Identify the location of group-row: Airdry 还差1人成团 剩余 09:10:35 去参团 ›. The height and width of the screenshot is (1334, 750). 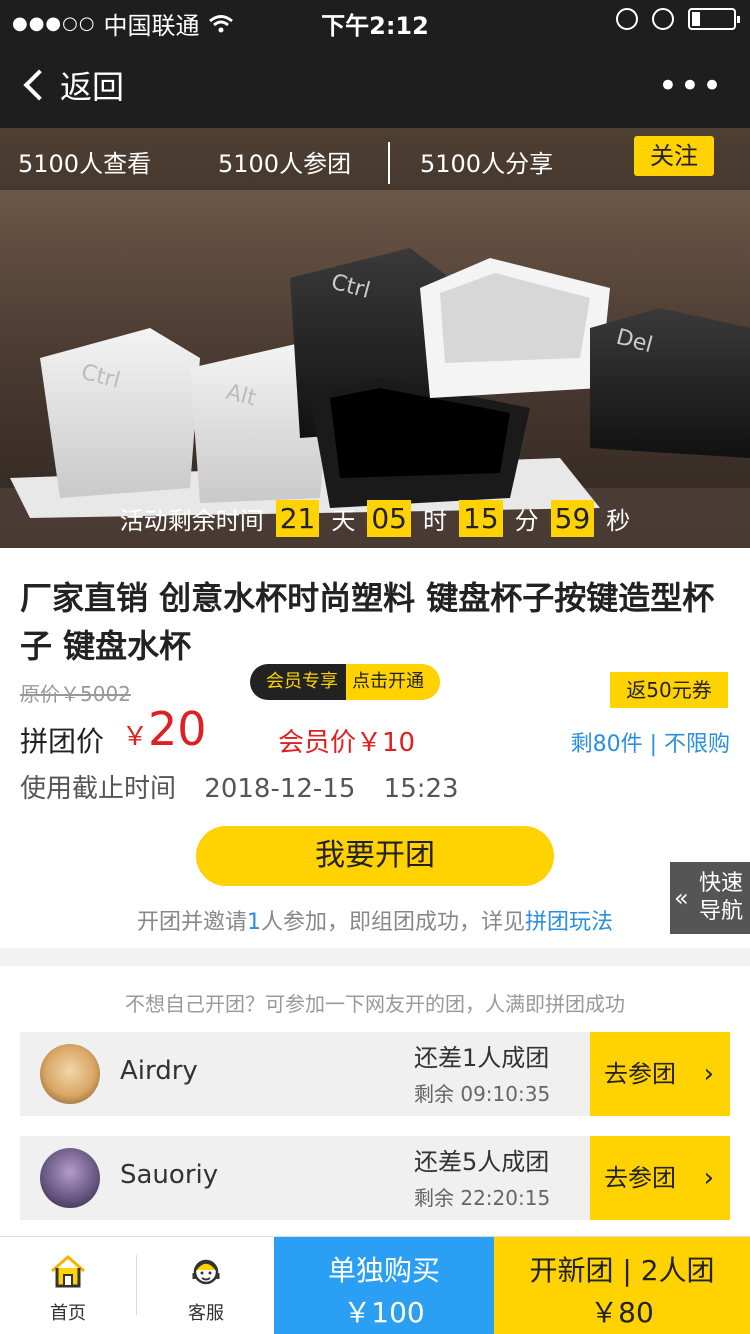
(375, 1074).